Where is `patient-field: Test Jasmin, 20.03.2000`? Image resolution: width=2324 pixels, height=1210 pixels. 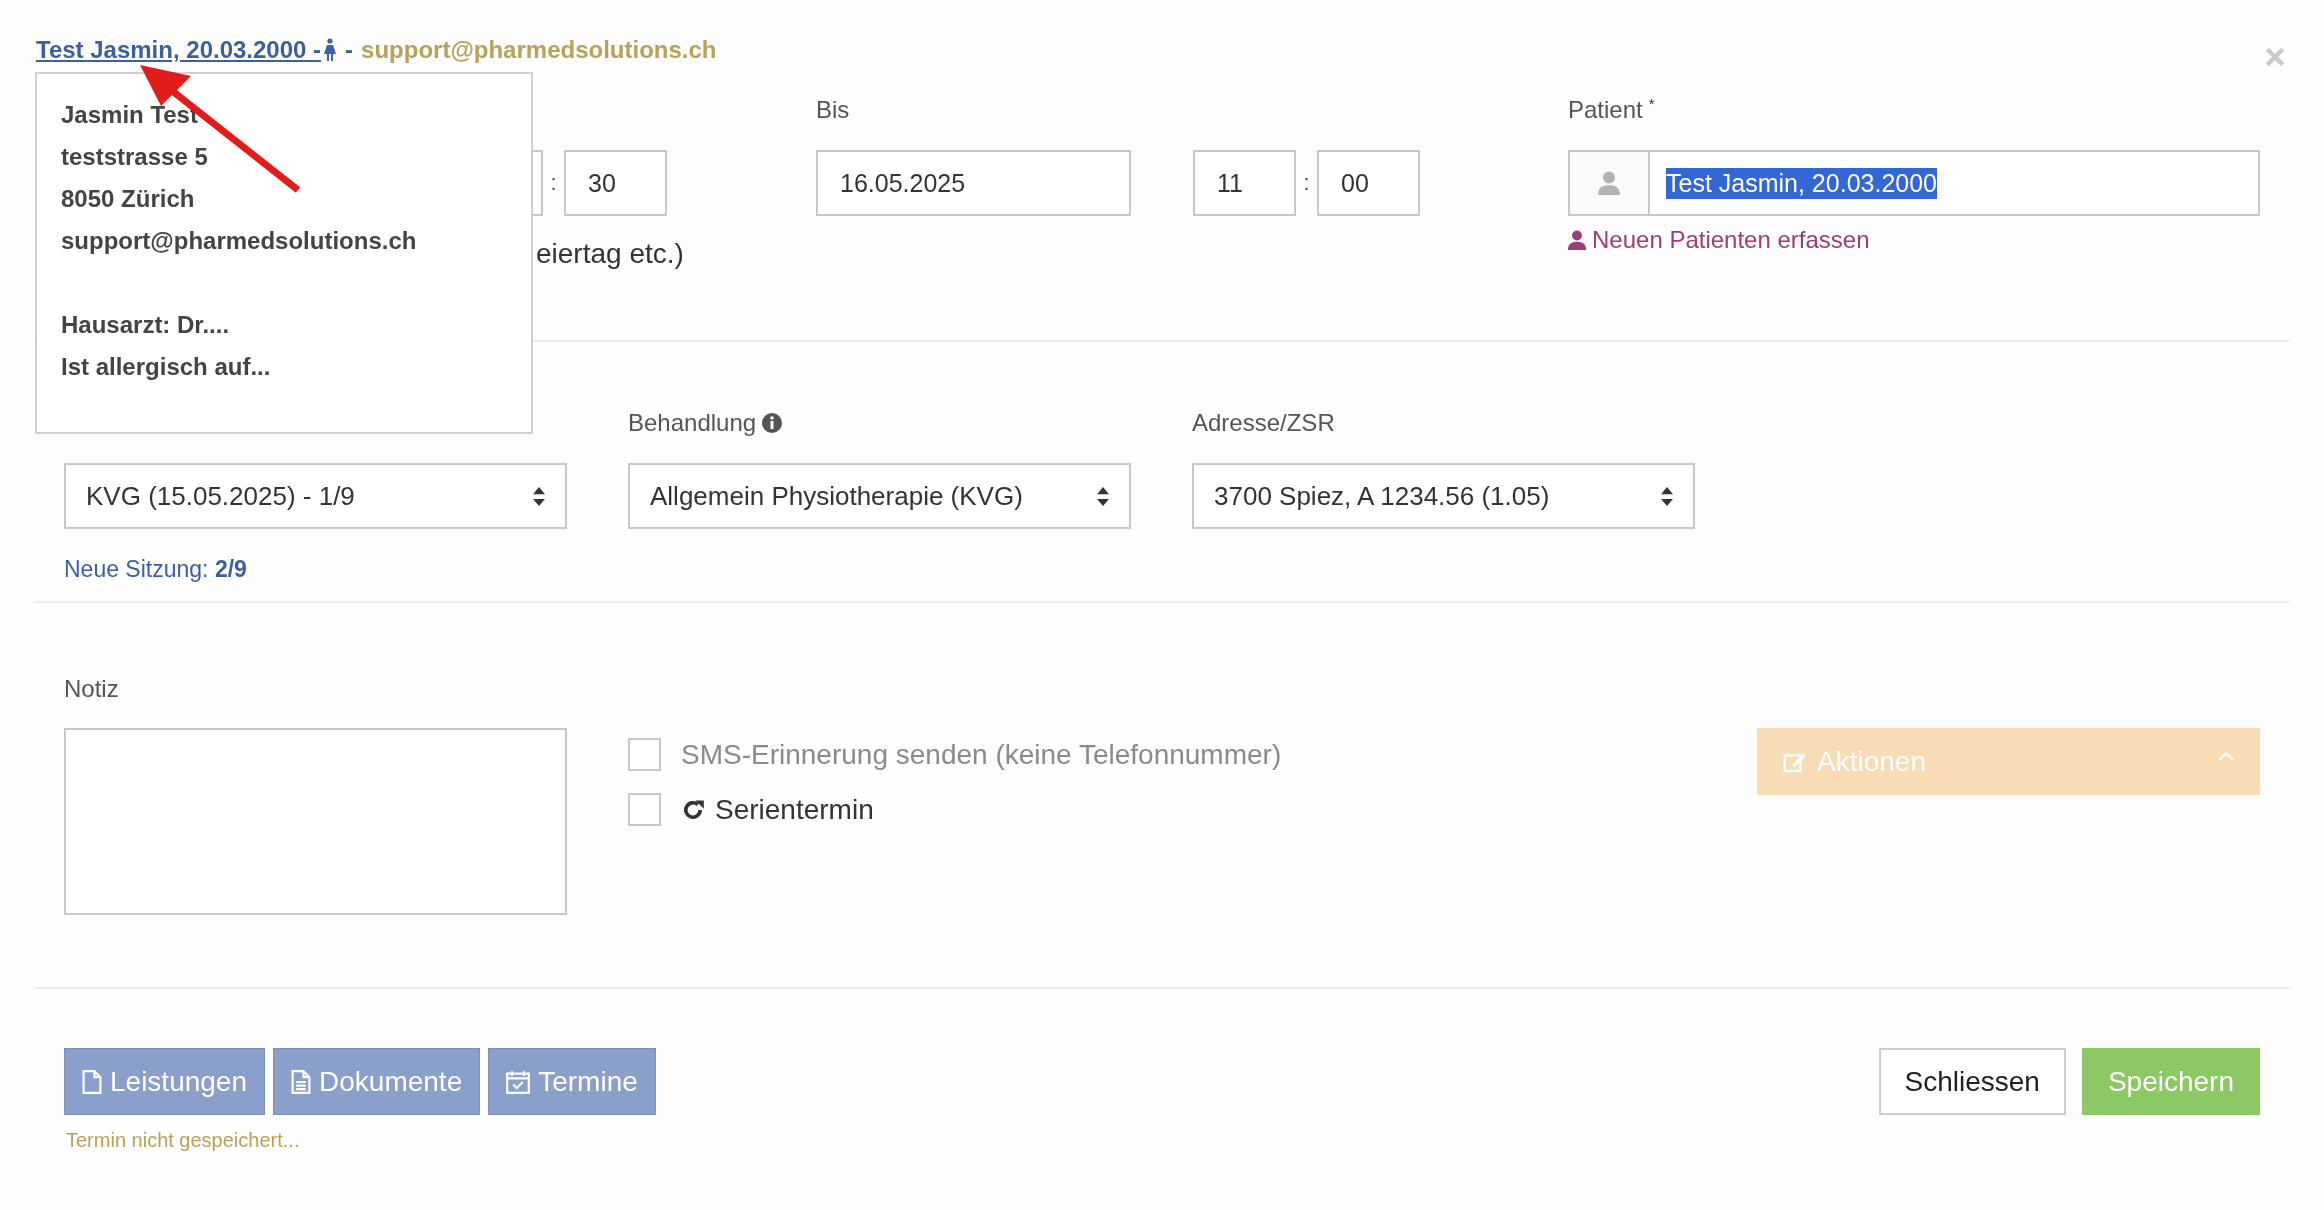 patient-field: Test Jasmin, 20.03.2000 is located at coordinates (1914, 183).